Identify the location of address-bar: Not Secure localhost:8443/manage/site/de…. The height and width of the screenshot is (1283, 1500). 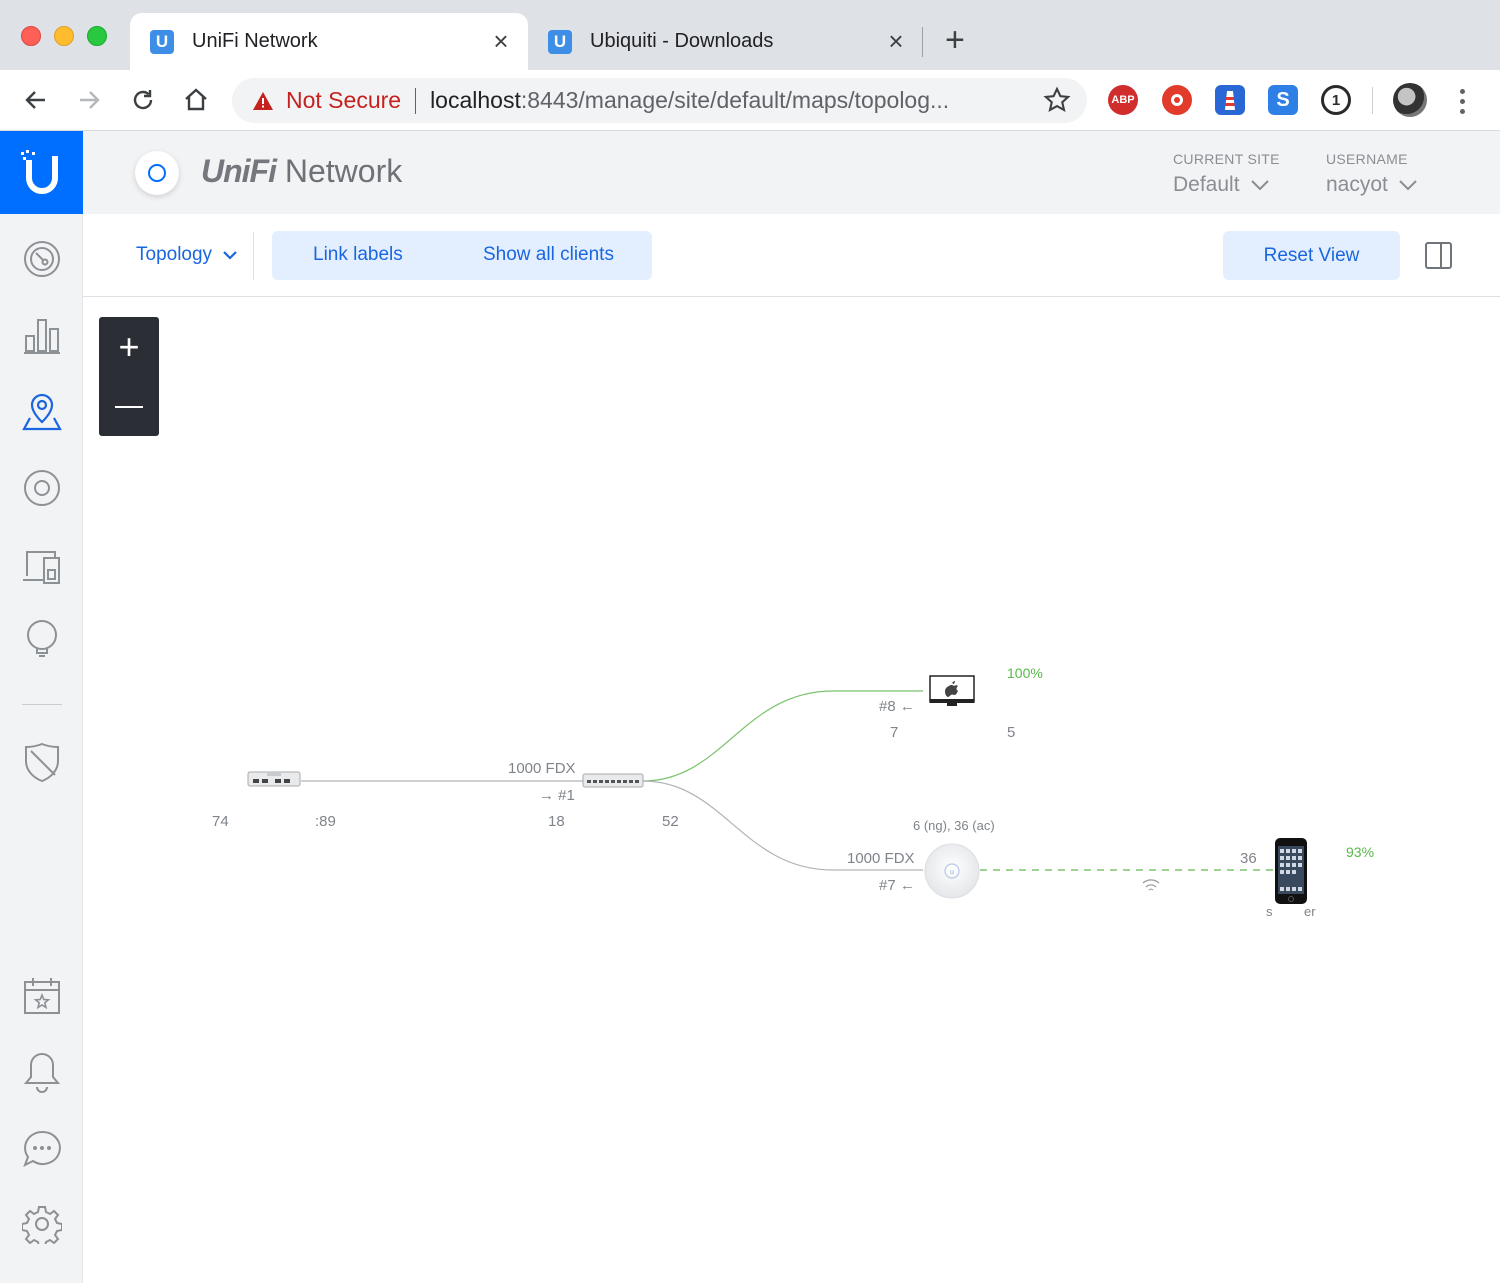
(659, 100).